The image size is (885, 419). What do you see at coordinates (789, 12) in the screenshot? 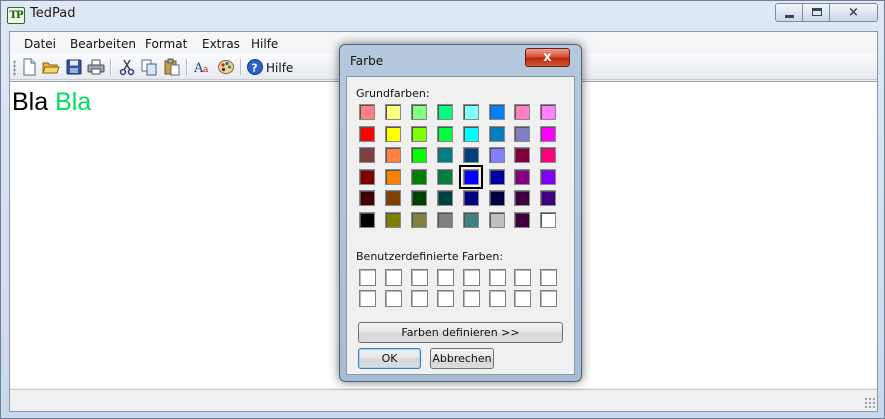
I see `minimize-button` at bounding box center [789, 12].